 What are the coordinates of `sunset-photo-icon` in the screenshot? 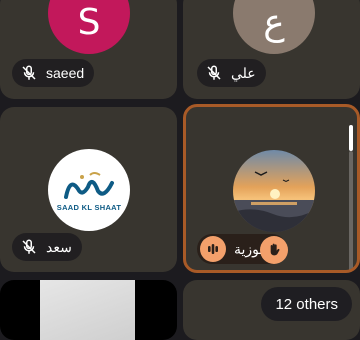 It's located at (274, 191).